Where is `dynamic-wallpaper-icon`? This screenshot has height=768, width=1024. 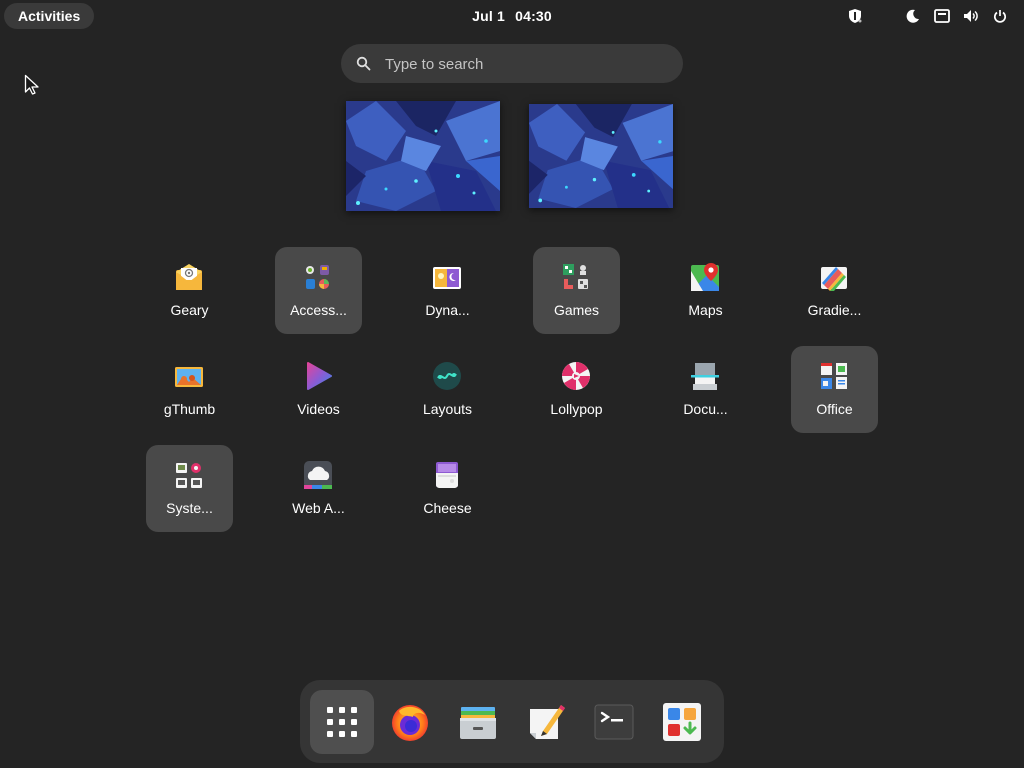 dynamic-wallpaper-icon is located at coordinates (447, 277).